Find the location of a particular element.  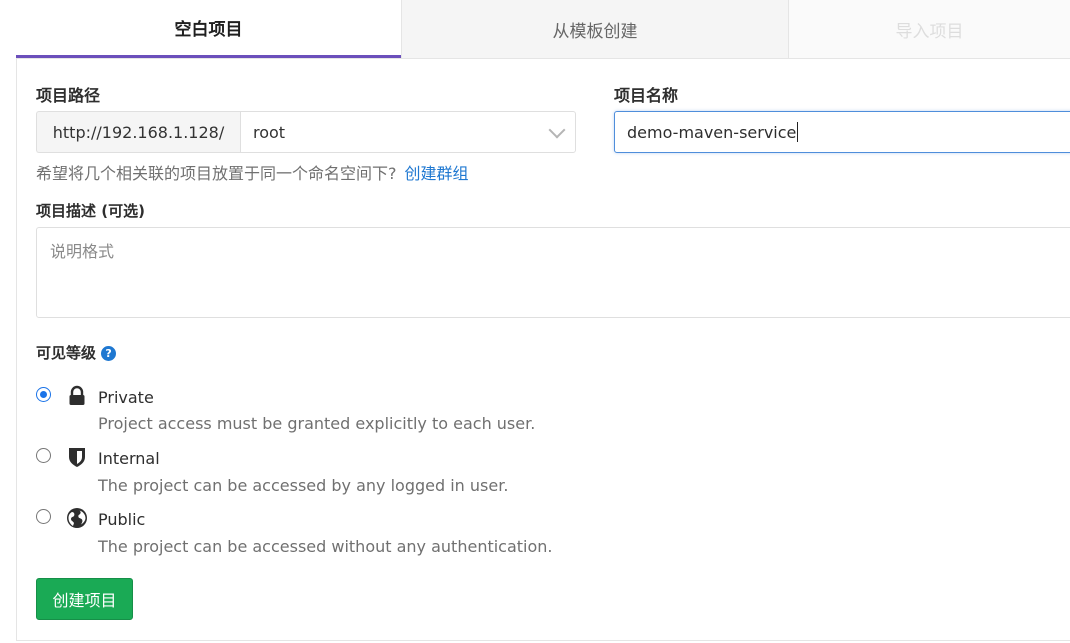

radio-internal is located at coordinates (43, 455).